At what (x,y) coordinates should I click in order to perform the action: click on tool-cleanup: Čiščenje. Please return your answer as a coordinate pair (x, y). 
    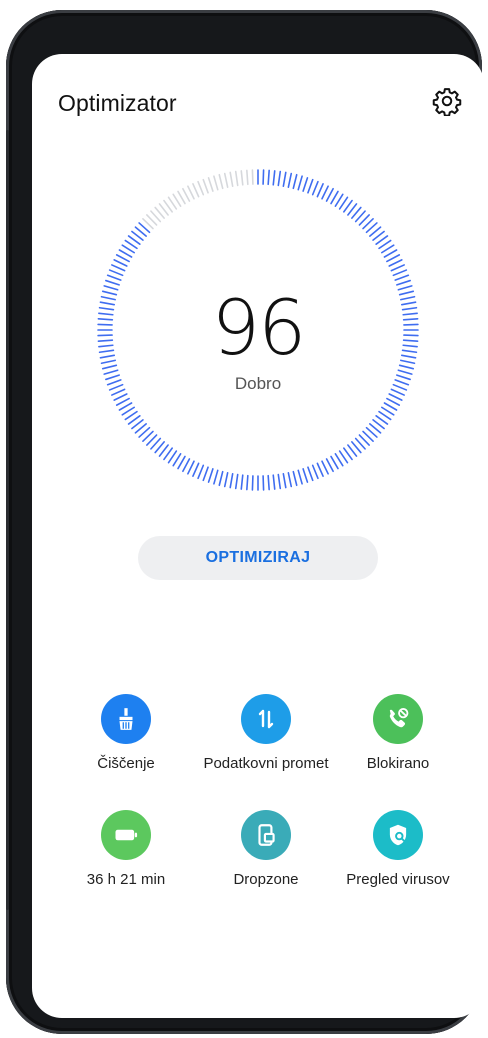
    Looking at the image, I should click on (126, 733).